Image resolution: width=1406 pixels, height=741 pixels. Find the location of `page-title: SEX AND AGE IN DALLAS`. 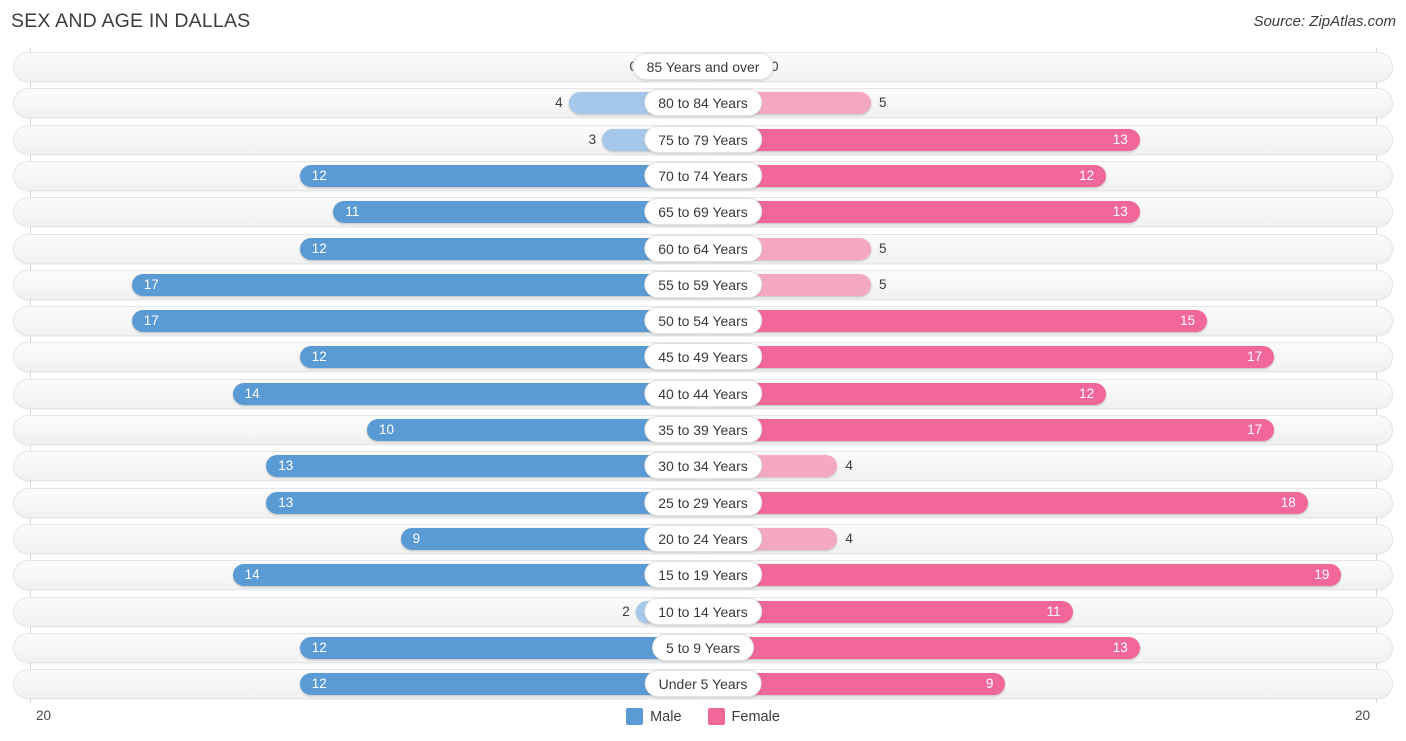

page-title: SEX AND AGE IN DALLAS is located at coordinates (131, 21).